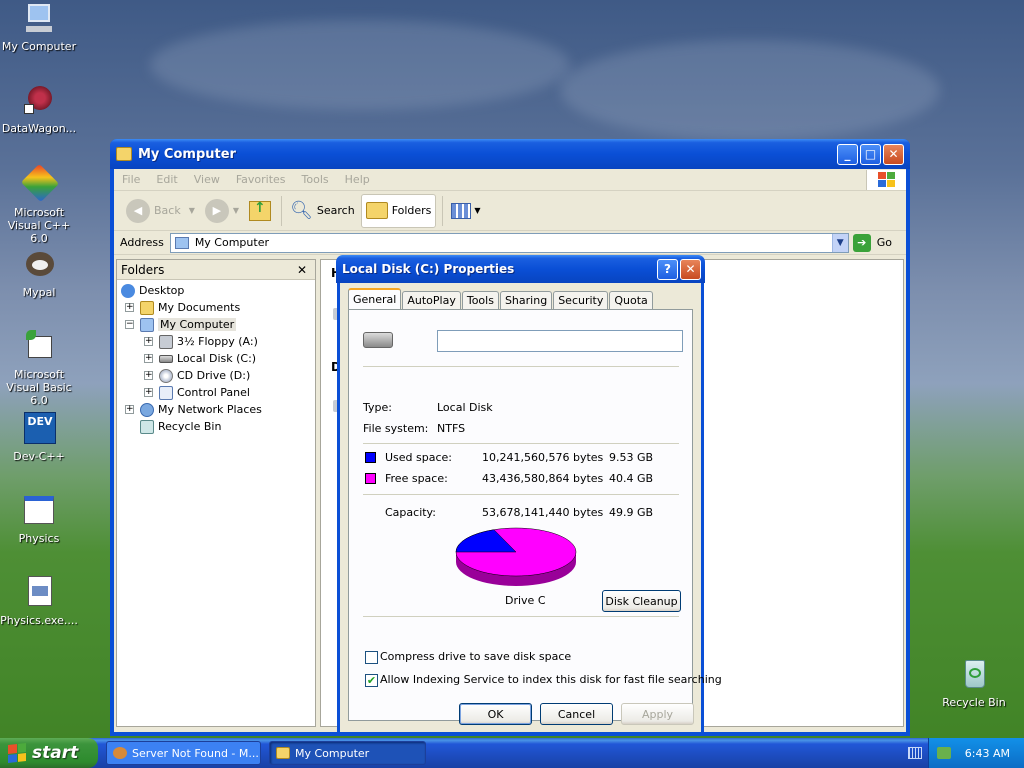  Describe the element at coordinates (915, 753) in the screenshot. I see `keyboard-icon` at that location.